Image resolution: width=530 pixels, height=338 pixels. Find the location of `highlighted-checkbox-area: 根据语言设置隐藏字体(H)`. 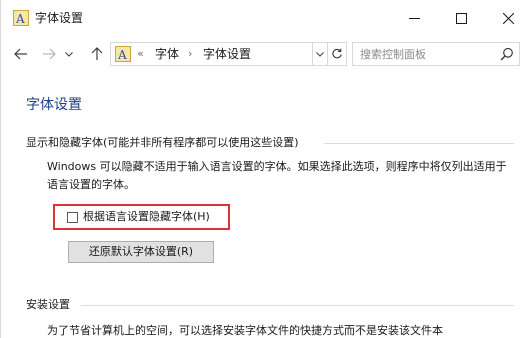

highlighted-checkbox-area: 根据语言设置隐藏字体(H) is located at coordinates (141, 217).